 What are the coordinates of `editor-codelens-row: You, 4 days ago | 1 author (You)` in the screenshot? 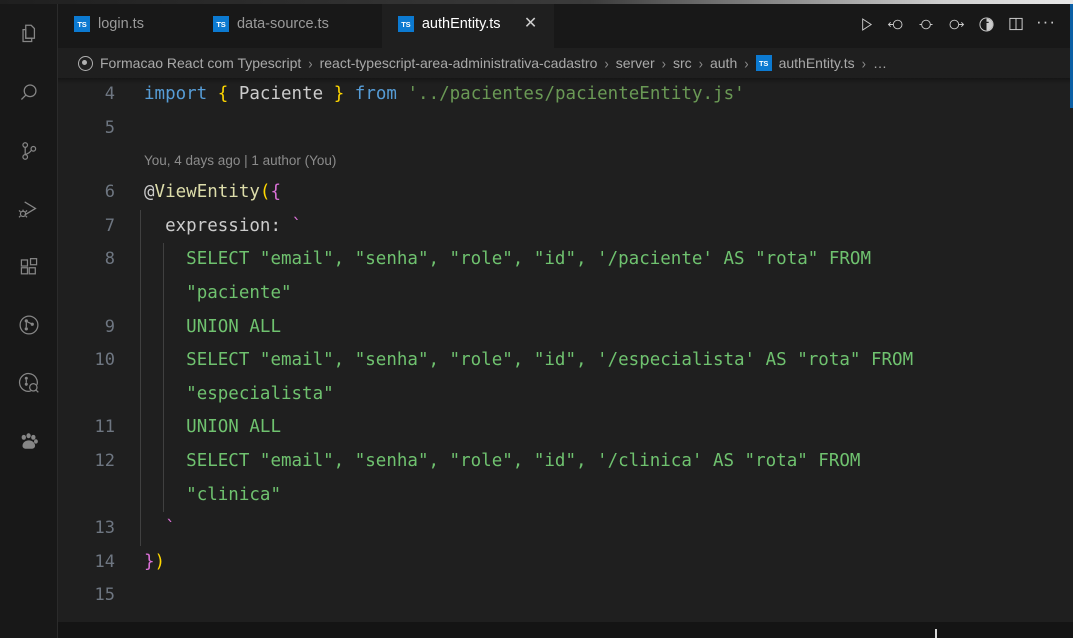 It's located at (565, 160).